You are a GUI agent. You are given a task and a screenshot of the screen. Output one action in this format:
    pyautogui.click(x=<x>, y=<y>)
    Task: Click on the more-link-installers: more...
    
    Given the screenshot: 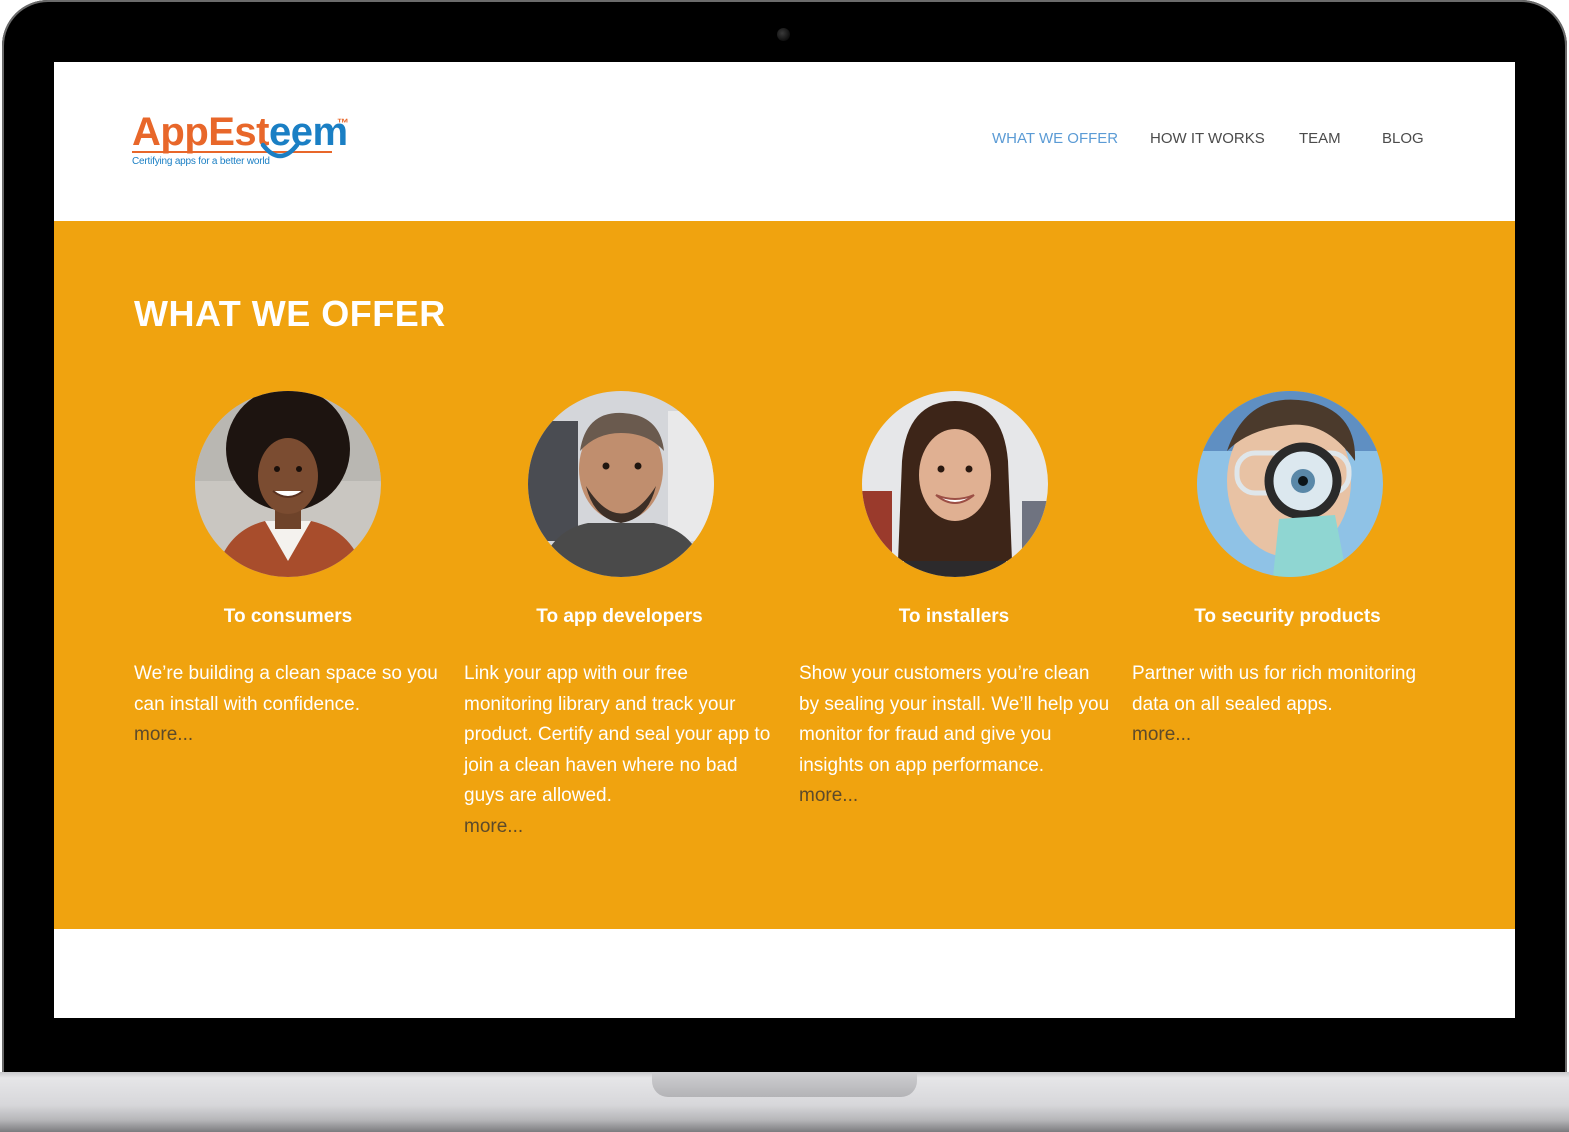 What is the action you would take?
    pyautogui.click(x=956, y=796)
    